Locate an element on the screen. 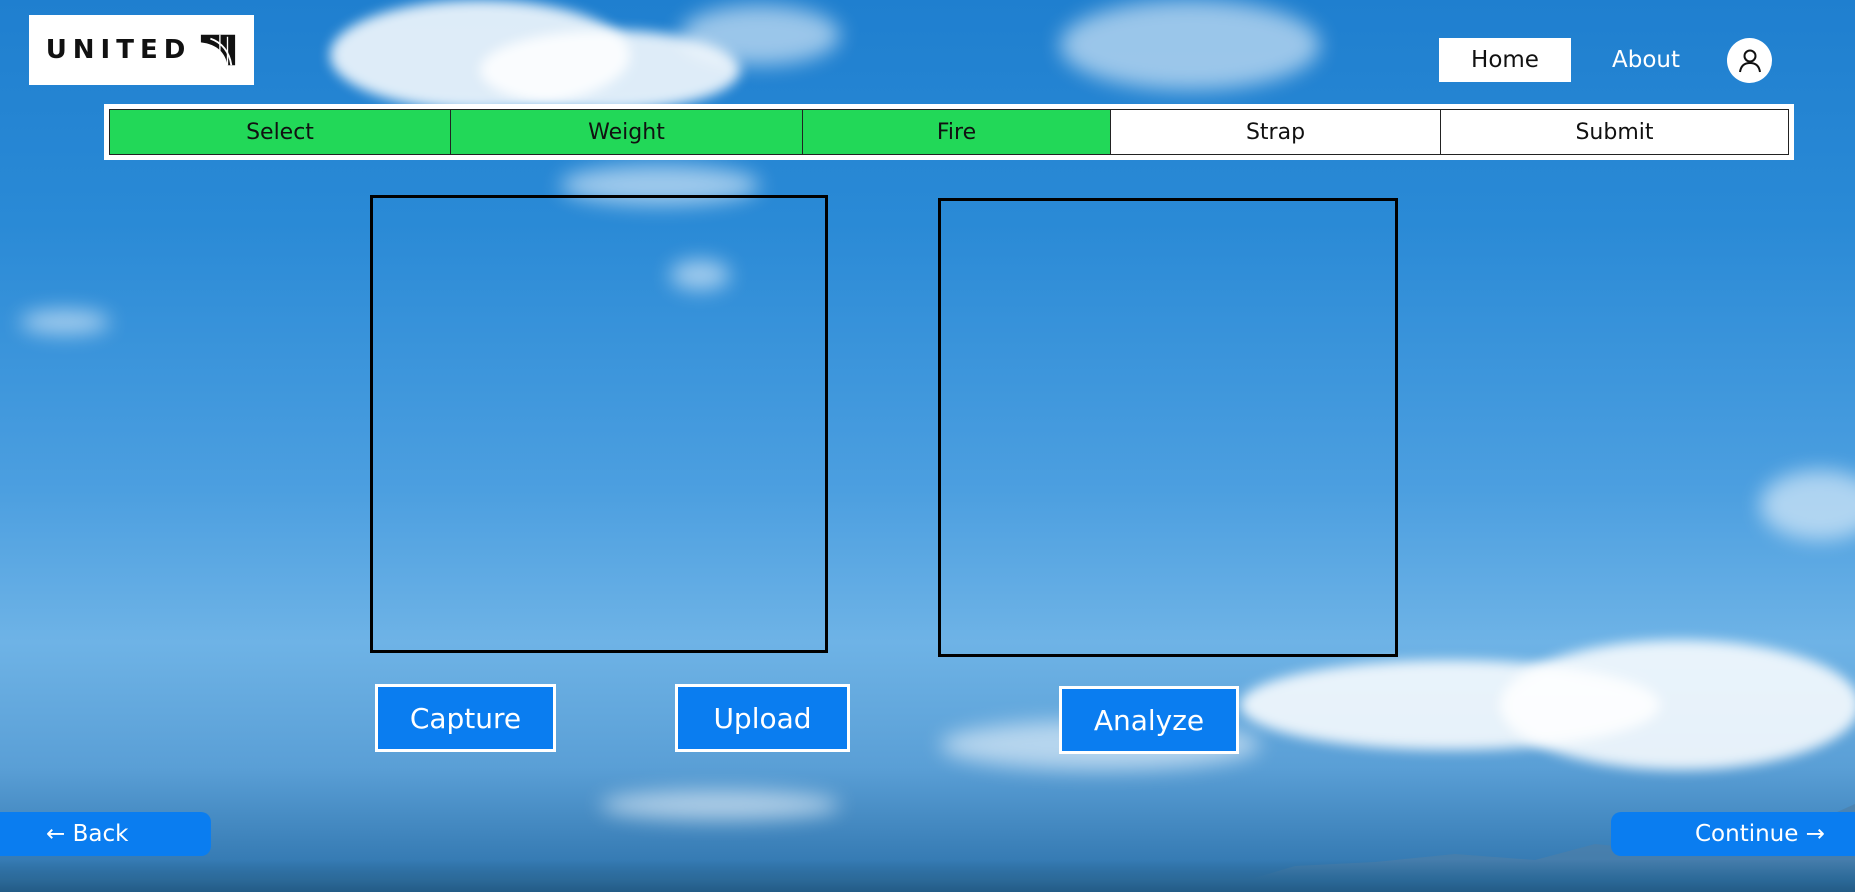 This screenshot has height=892, width=1855. progress-steps: Select Weight Fire Strap Submit is located at coordinates (949, 132).